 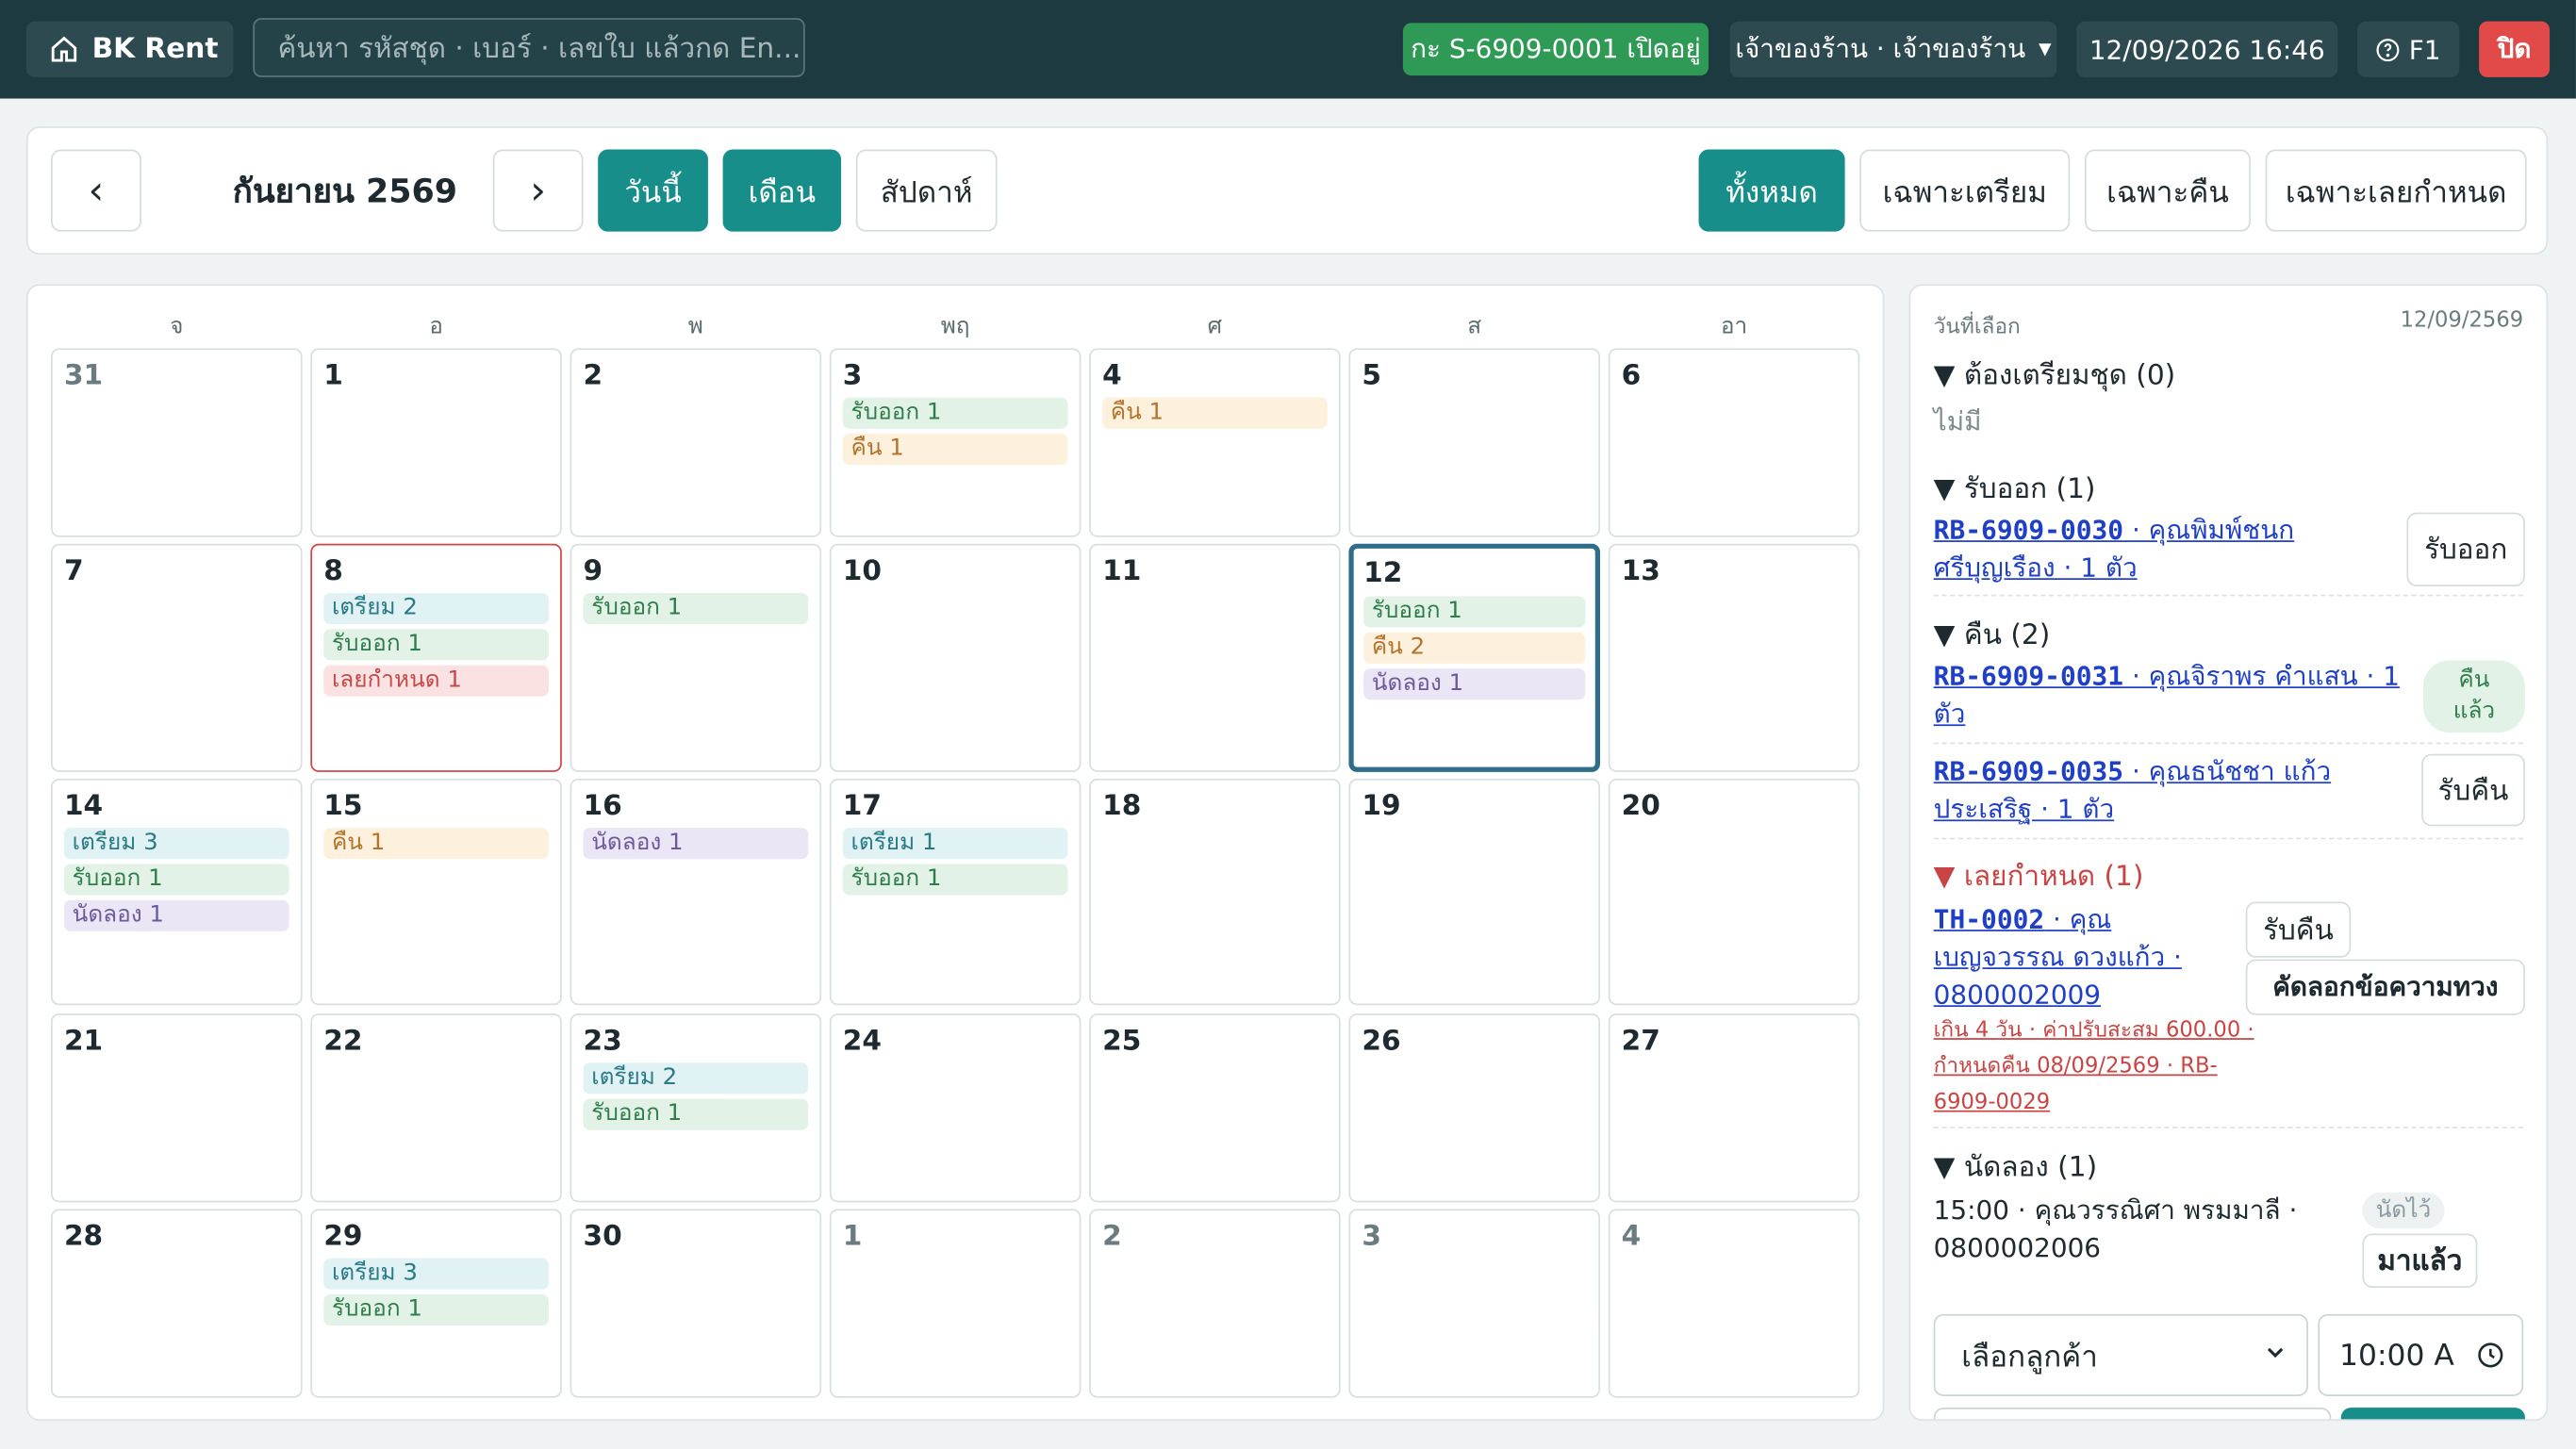 I want to click on customer-select: เลือกลูกค้า, so click(x=2120, y=1355).